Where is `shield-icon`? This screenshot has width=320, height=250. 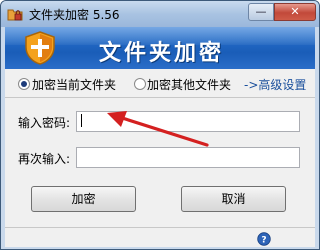 shield-icon is located at coordinates (40, 48).